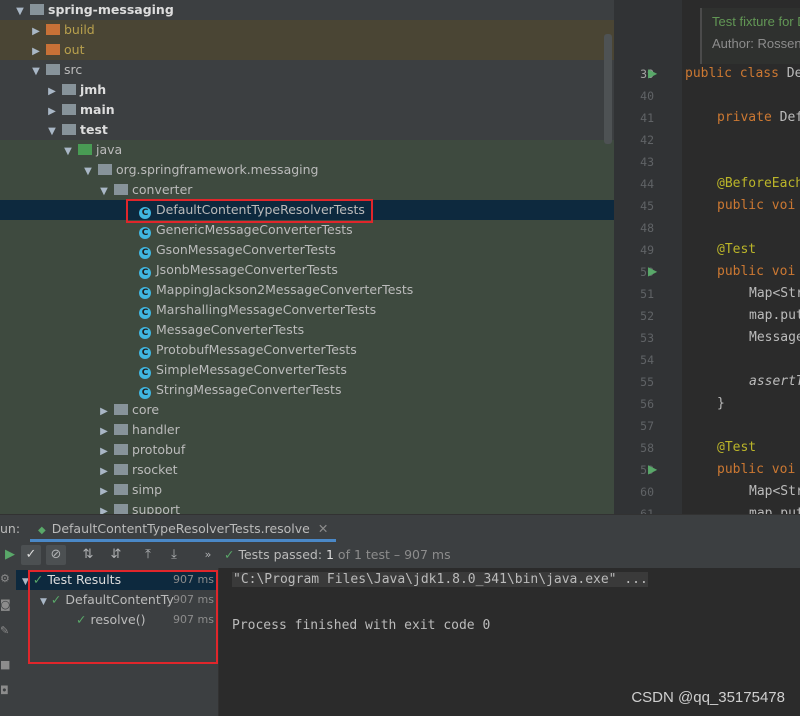  I want to click on tree-class-9: C StringMessageConverterTests, so click(240, 390).